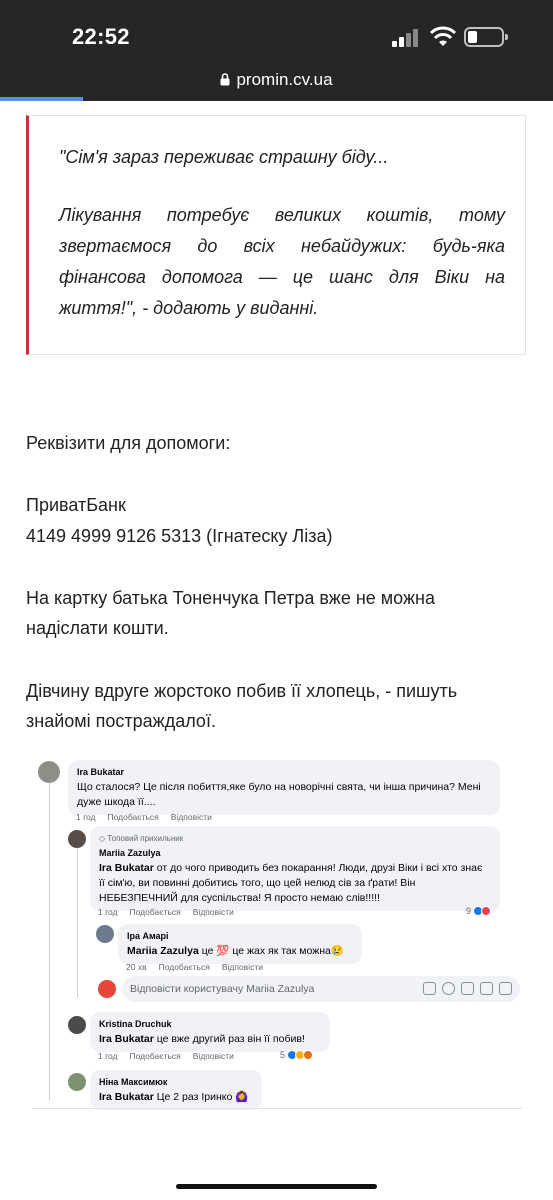 The image size is (553, 1200). What do you see at coordinates (308, 1055) in the screenshot?
I see `angry-reaction-icon` at bounding box center [308, 1055].